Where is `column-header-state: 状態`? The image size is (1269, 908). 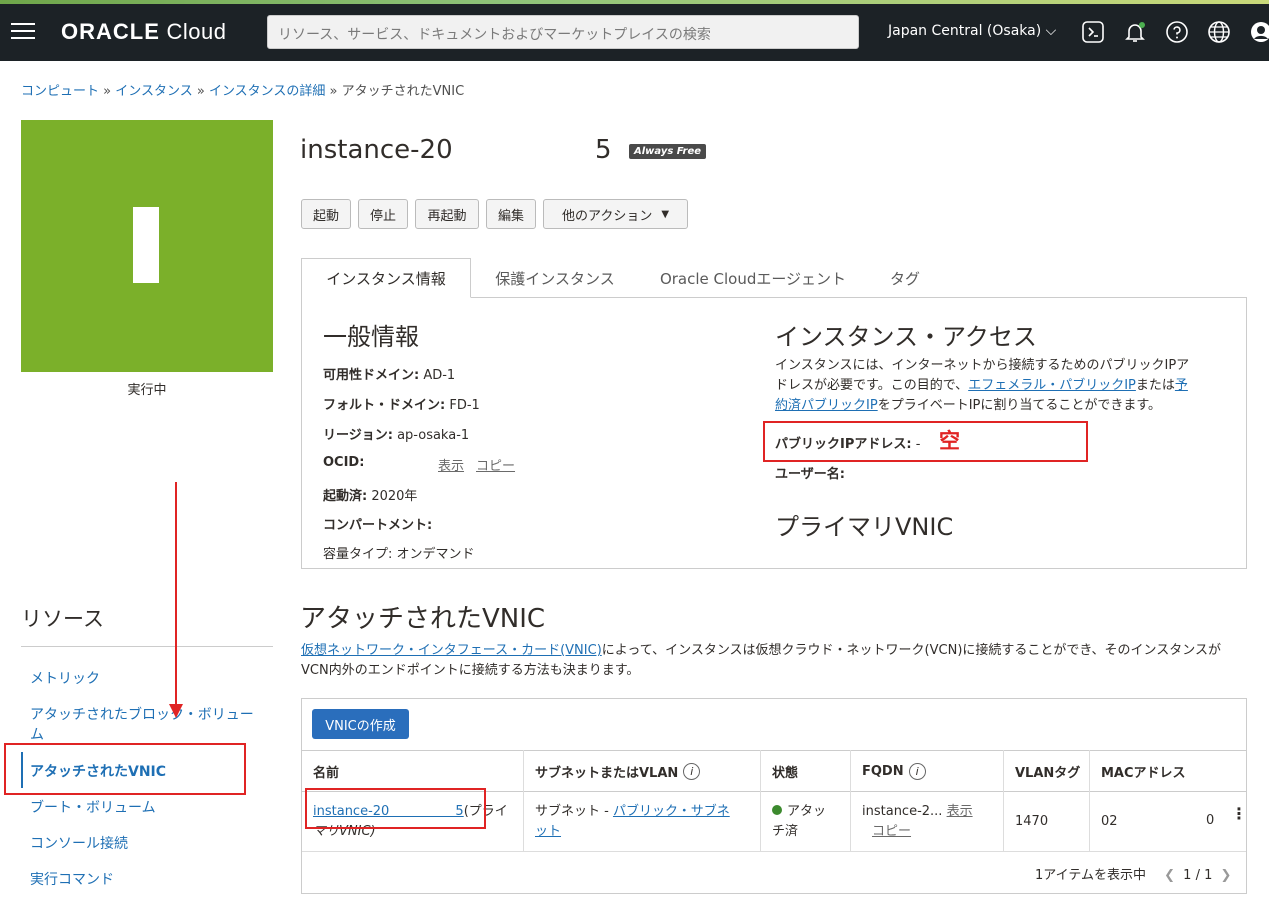 column-header-state: 状態 is located at coordinates (805, 771).